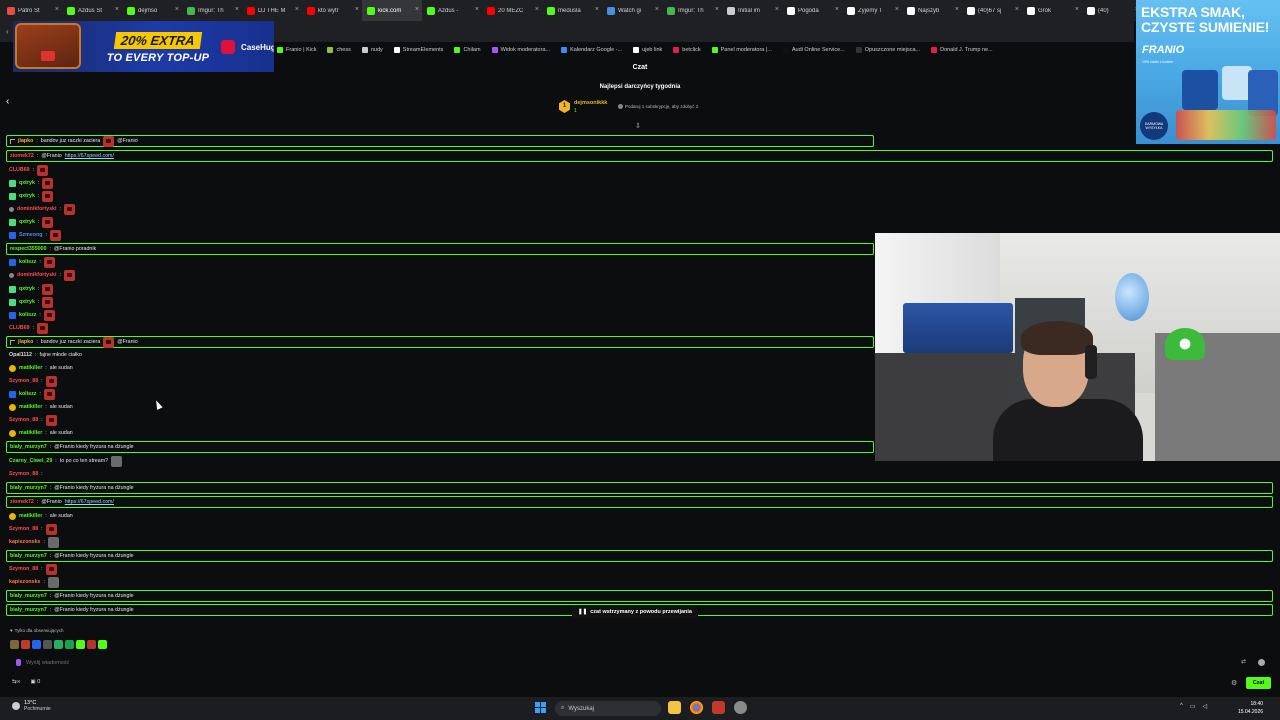 This screenshot has height=720, width=1280. I want to click on chrome-icon, so click(696, 707).